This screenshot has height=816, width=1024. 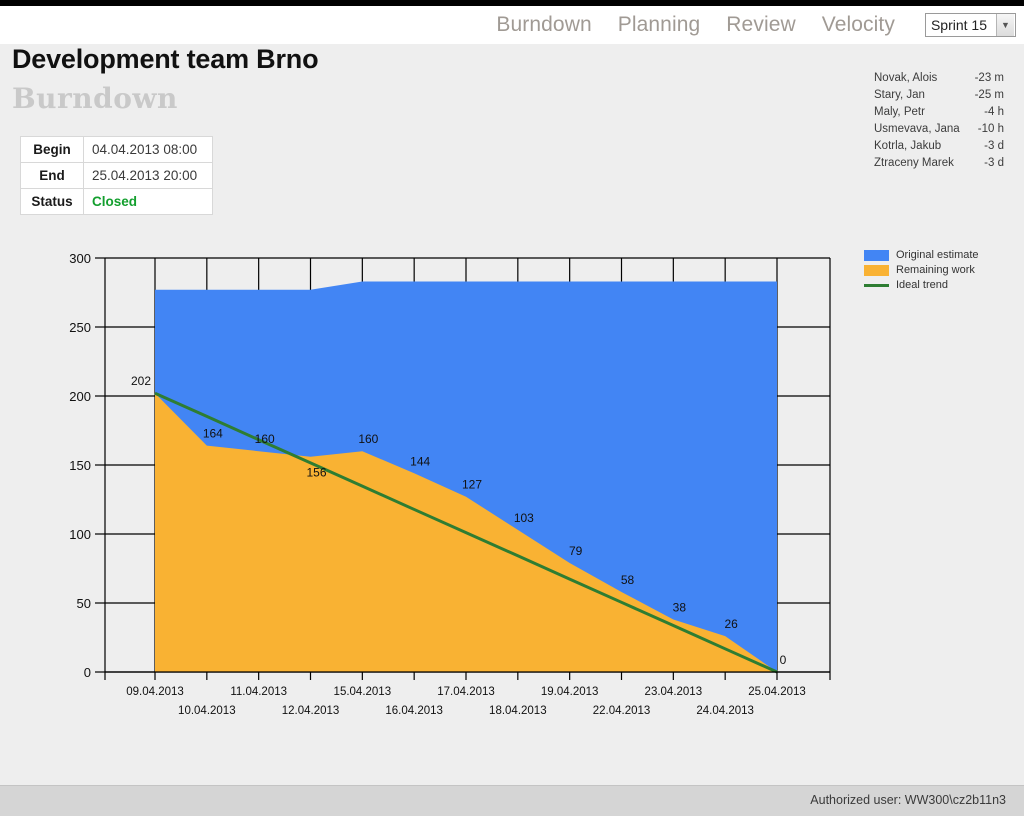 I want to click on x-tick-label: 10.04.2013, so click(x=207, y=711).